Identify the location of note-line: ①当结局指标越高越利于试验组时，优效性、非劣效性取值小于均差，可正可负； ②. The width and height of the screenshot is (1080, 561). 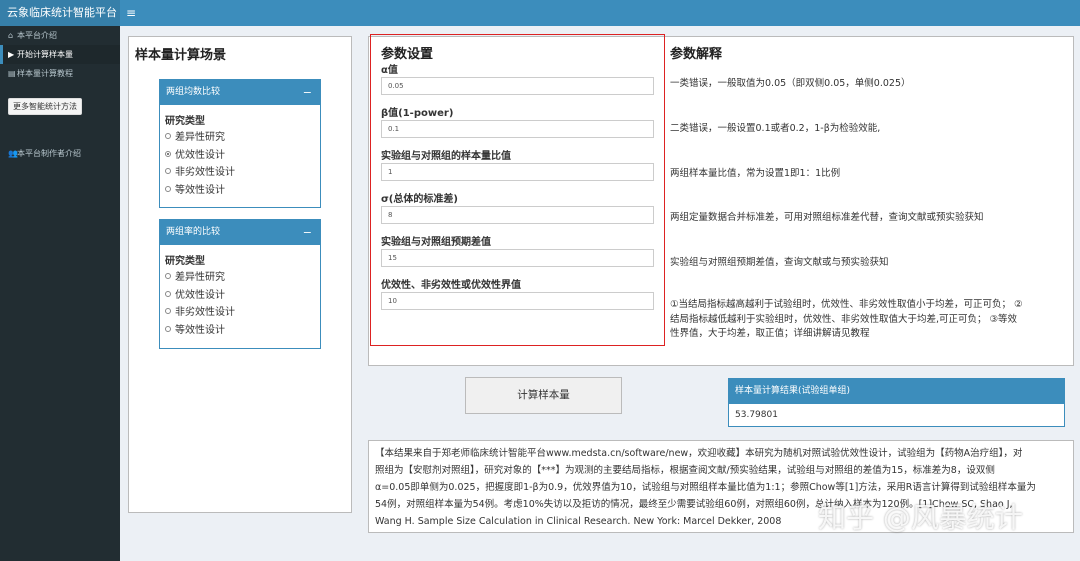
(846, 304).